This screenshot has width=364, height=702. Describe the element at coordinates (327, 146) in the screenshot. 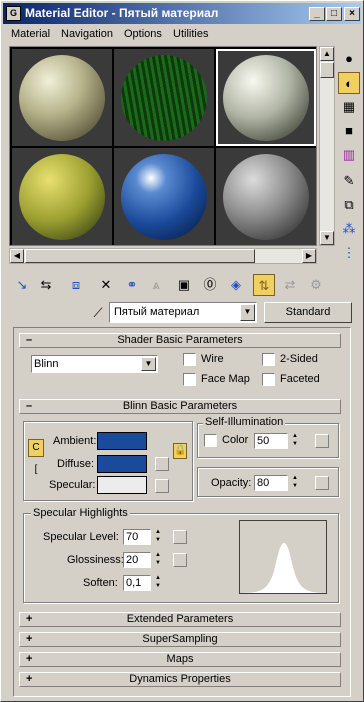

I see `slots-vertical-scrollbar: ▲ ▼` at that location.